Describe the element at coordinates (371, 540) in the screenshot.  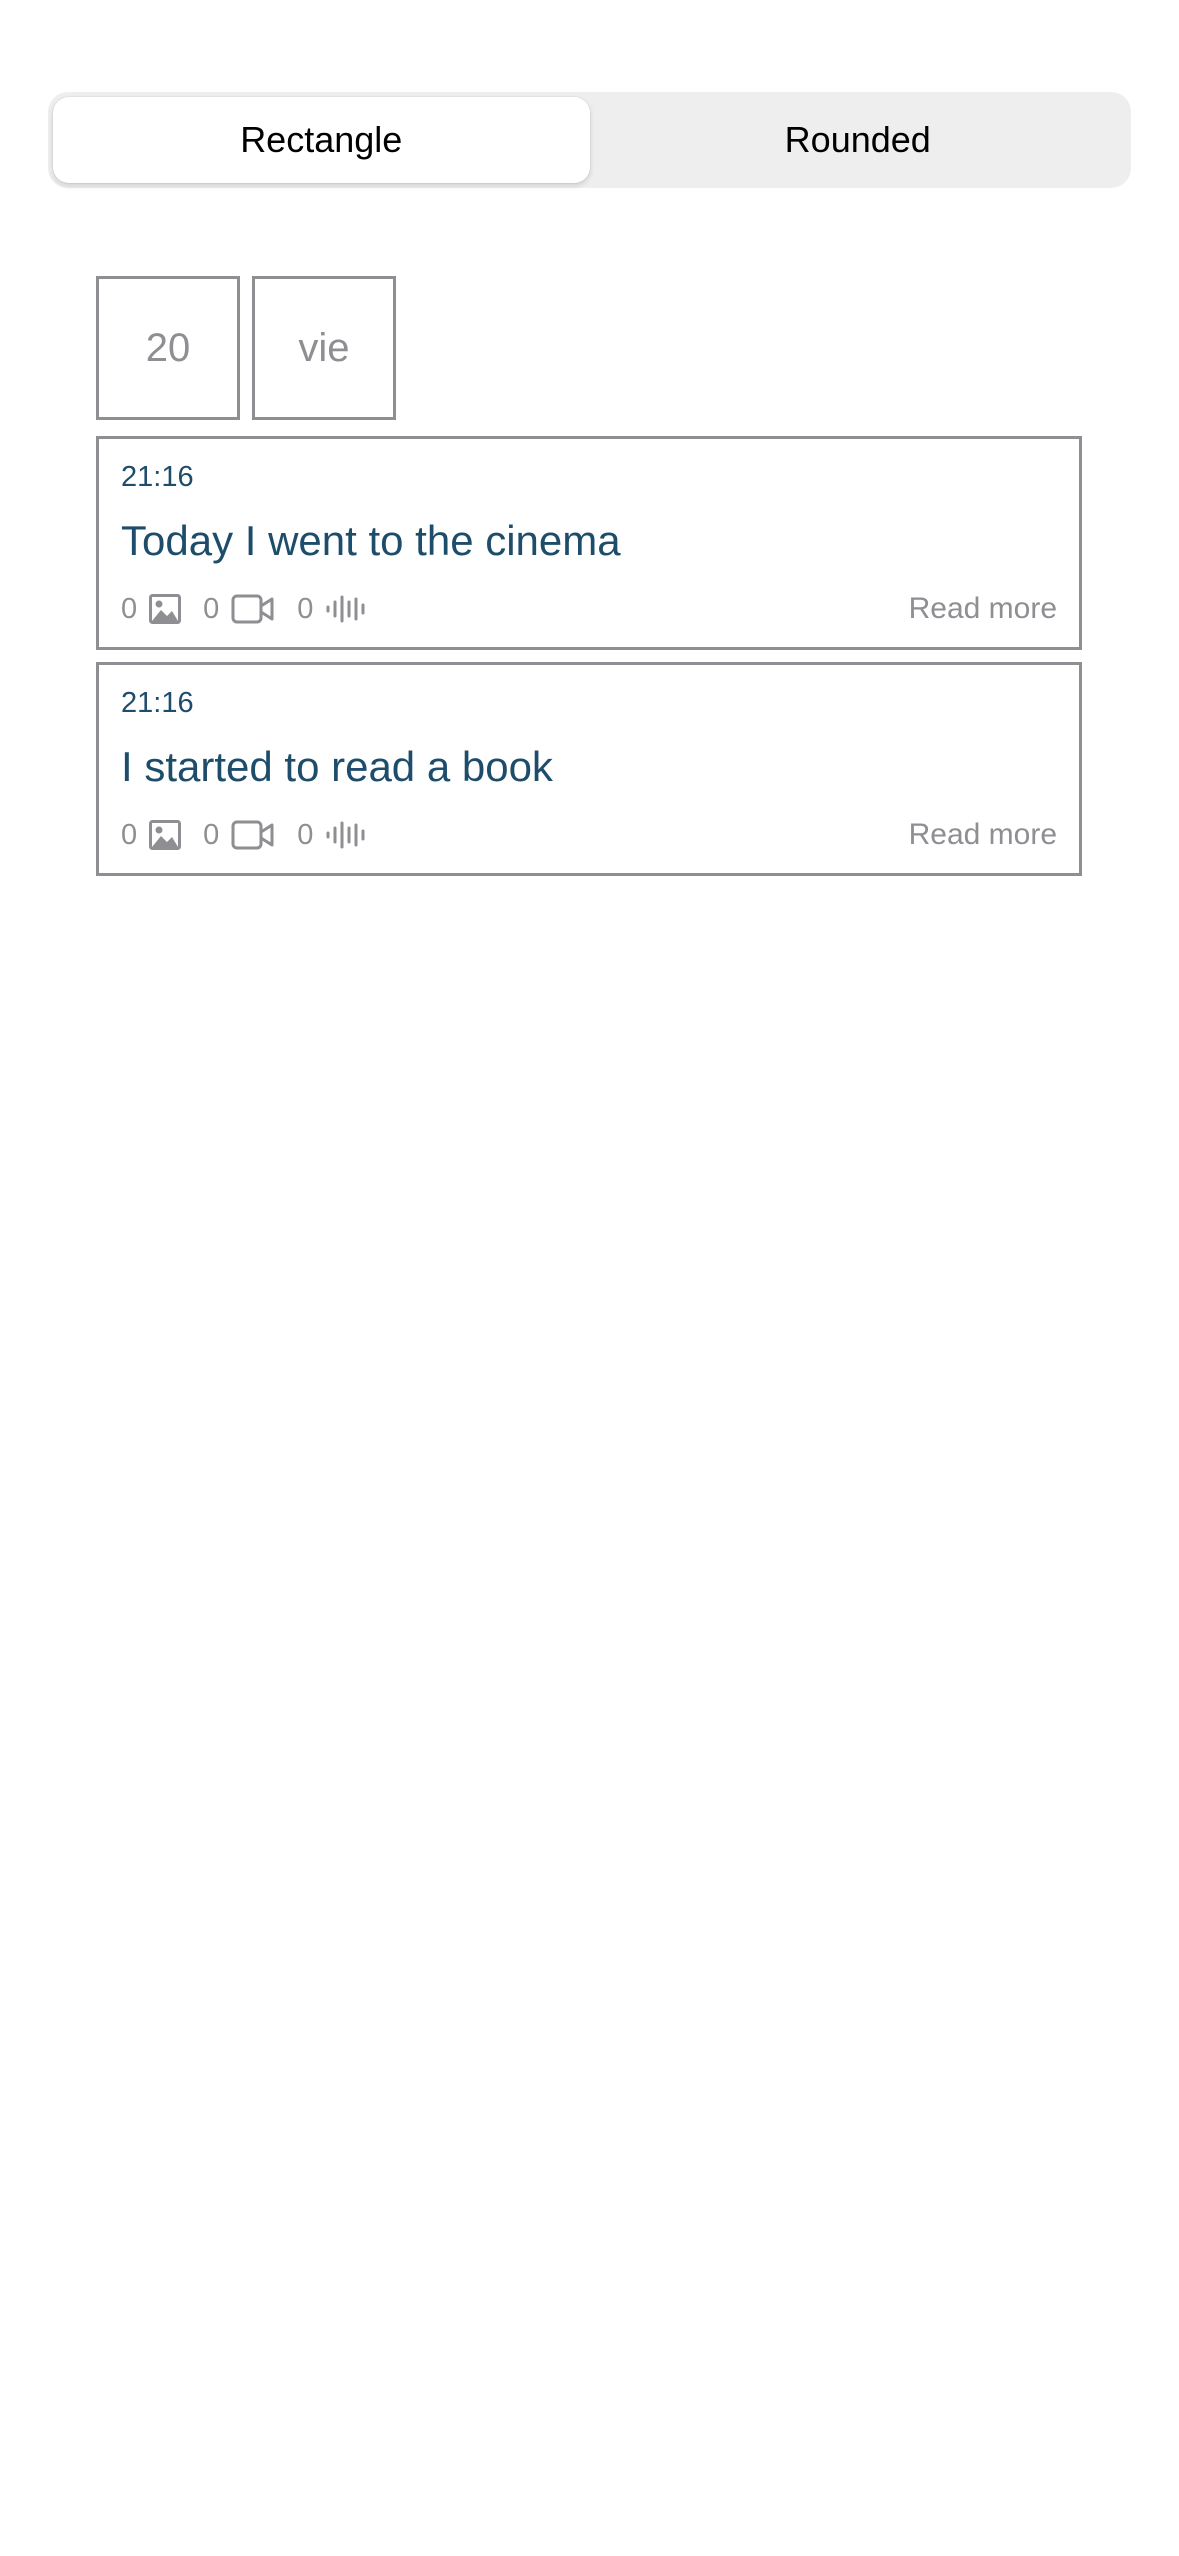
I see `entry-title: Today I went to the cinema` at that location.